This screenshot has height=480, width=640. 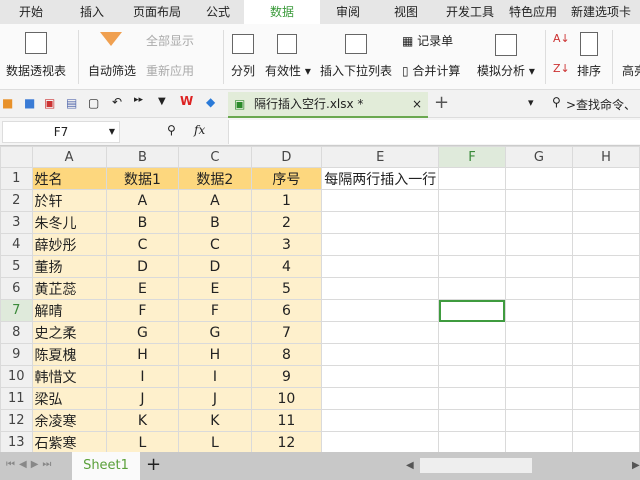 What do you see at coordinates (16, 178) in the screenshot?
I see `row-header: 1` at bounding box center [16, 178].